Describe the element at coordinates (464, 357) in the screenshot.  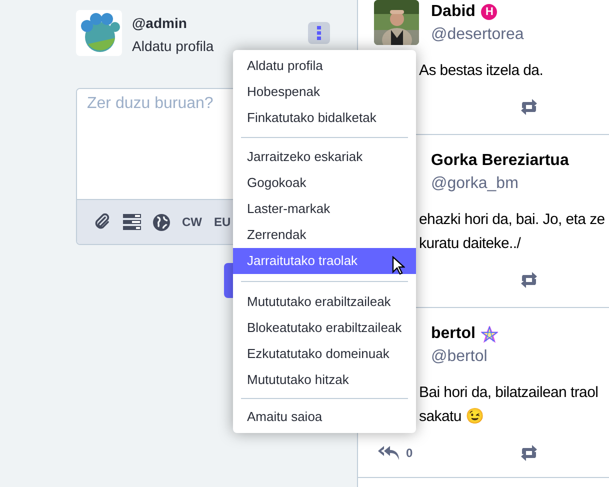
I see `author-handle: @bertol` at that location.